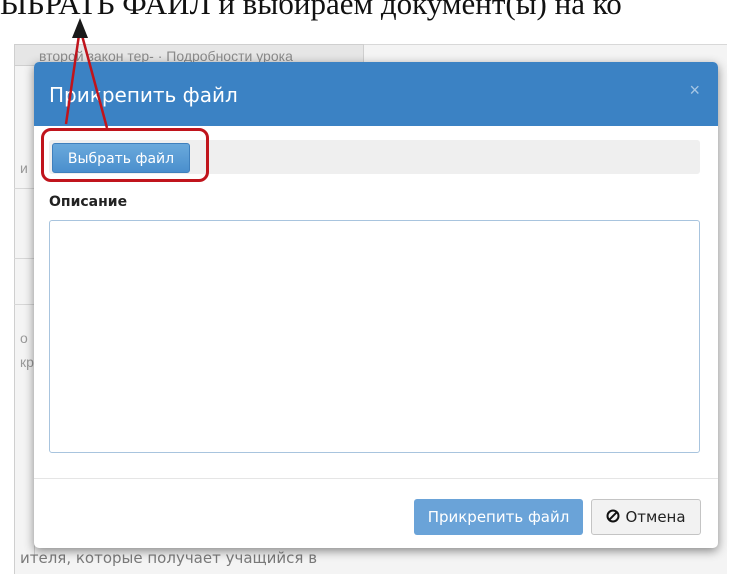 The width and height of the screenshot is (729, 574). I want to click on ban-icon, so click(613, 516).